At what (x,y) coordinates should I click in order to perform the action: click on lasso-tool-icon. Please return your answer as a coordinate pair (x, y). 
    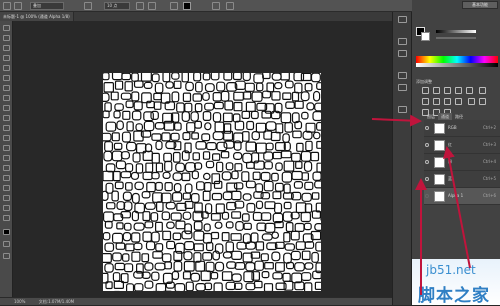
    Looking at the image, I should click on (6, 48).